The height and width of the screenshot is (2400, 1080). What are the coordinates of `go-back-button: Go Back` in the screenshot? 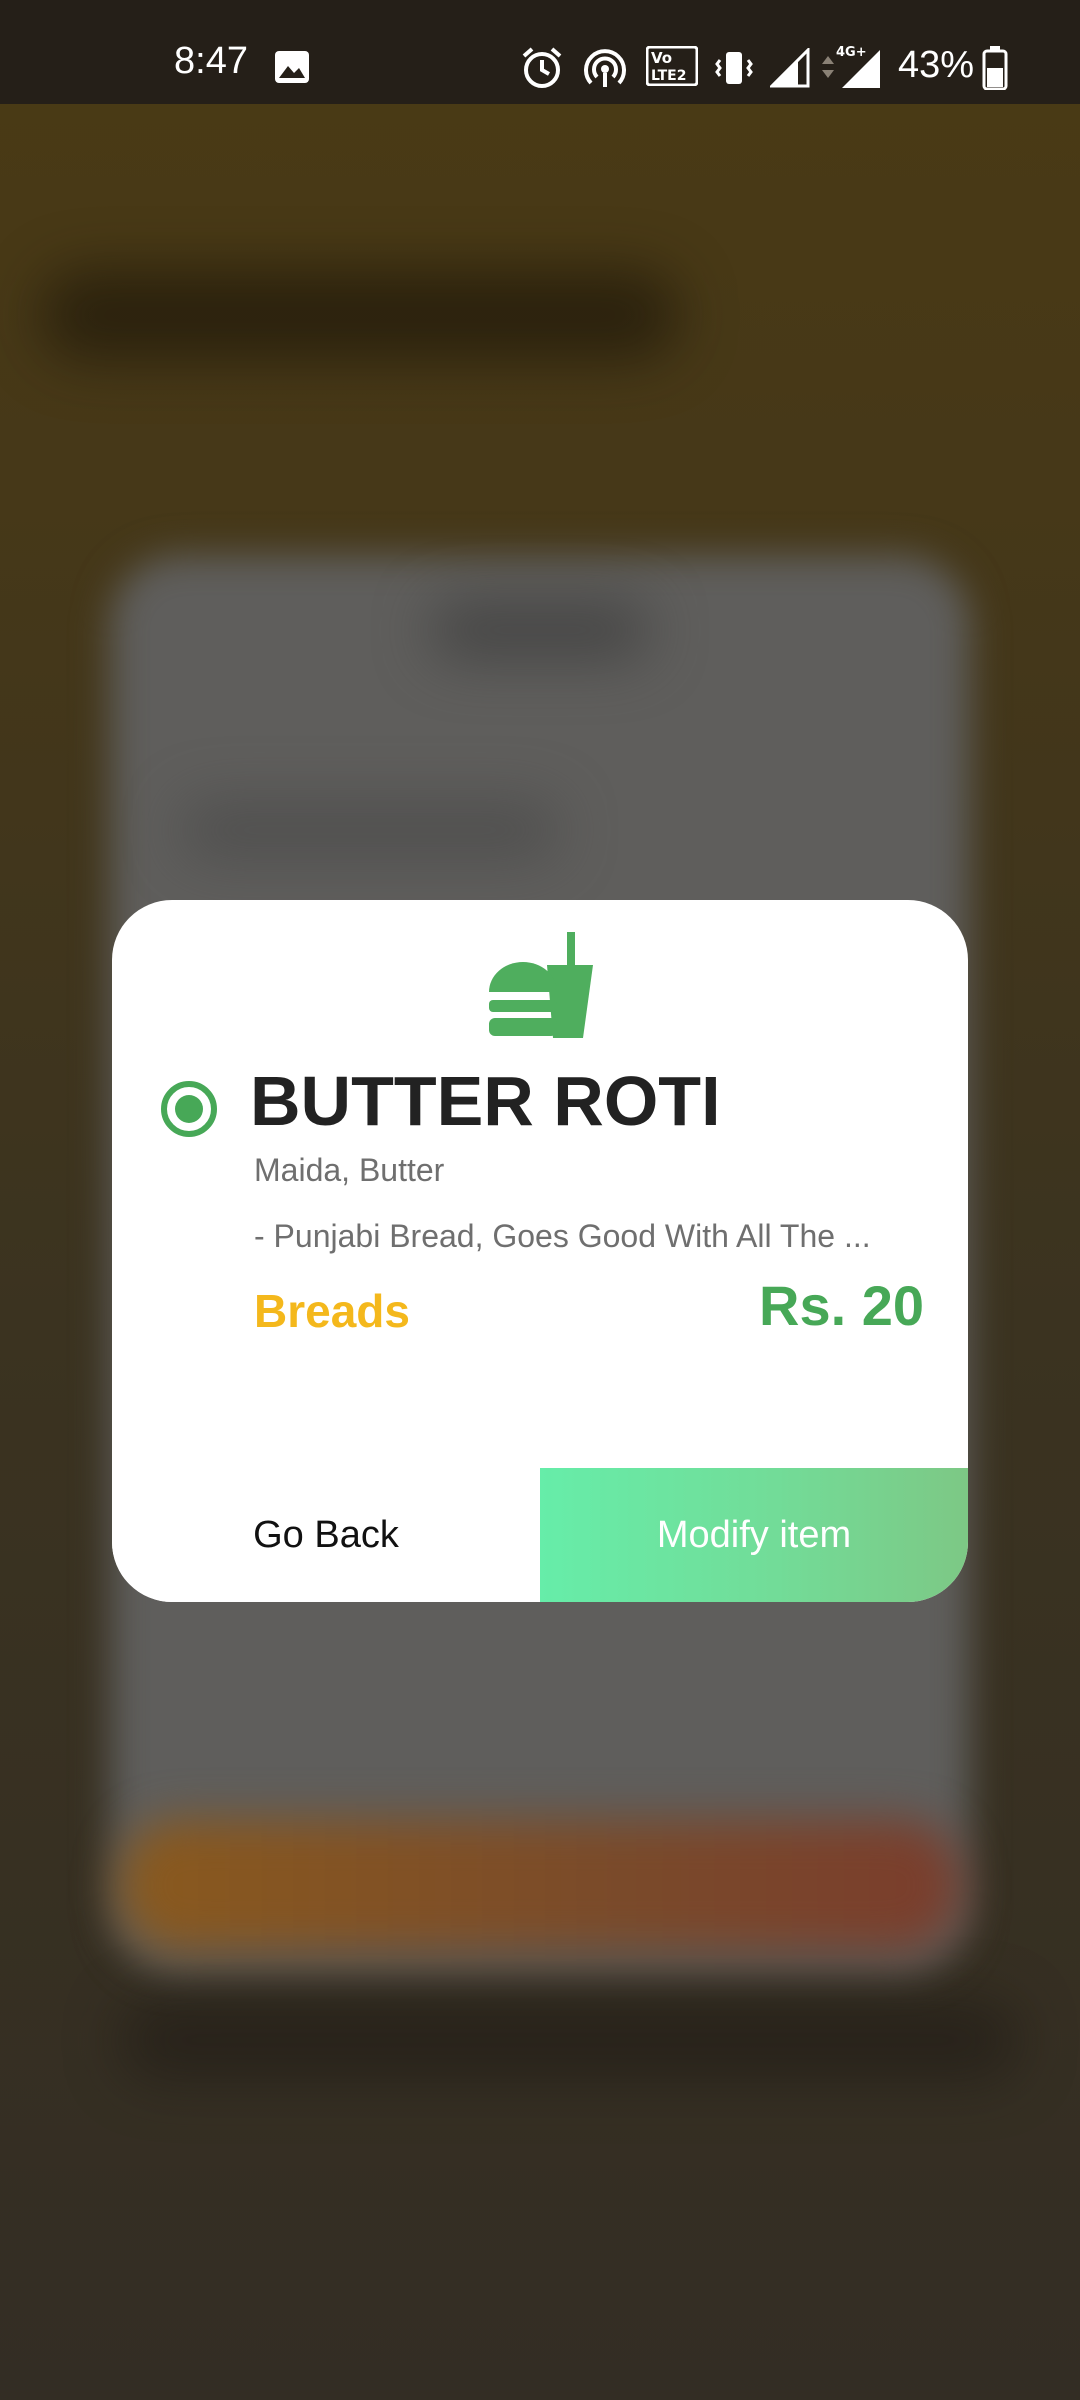 It's located at (326, 1535).